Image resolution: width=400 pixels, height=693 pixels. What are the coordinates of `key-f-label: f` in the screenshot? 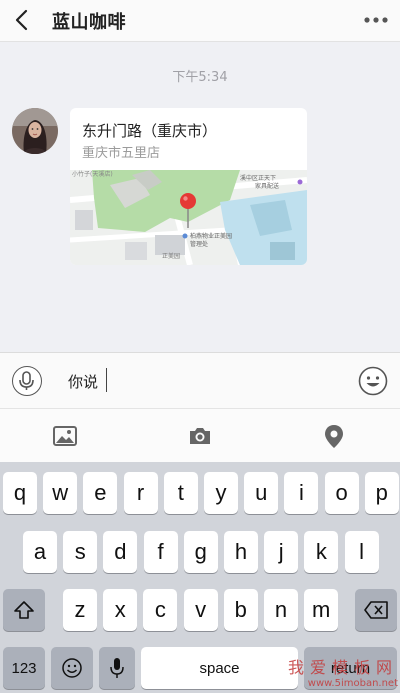 It's located at (160, 551).